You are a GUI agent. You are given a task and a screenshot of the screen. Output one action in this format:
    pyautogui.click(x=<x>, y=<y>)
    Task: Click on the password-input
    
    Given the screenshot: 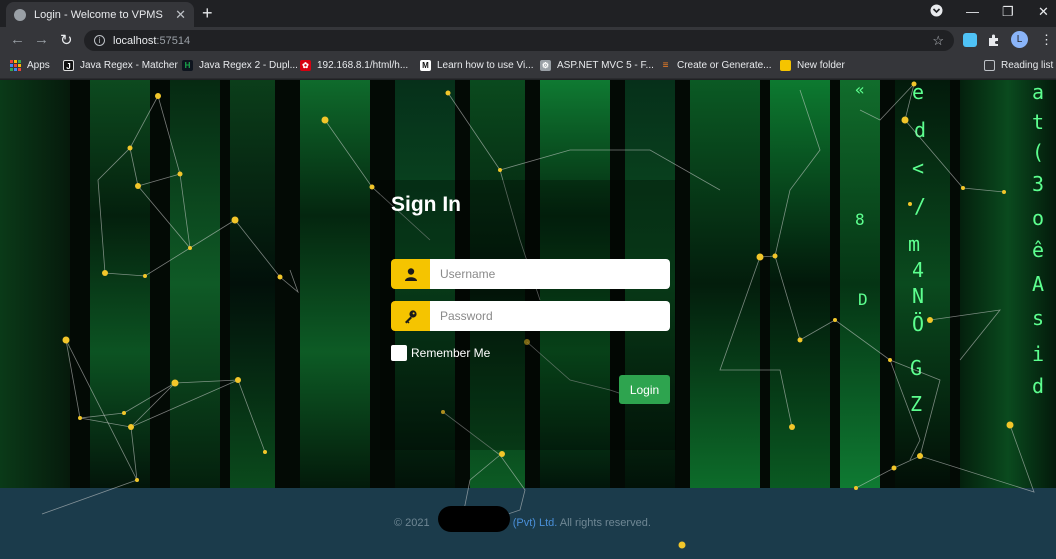 What is the action you would take?
    pyautogui.click(x=550, y=316)
    